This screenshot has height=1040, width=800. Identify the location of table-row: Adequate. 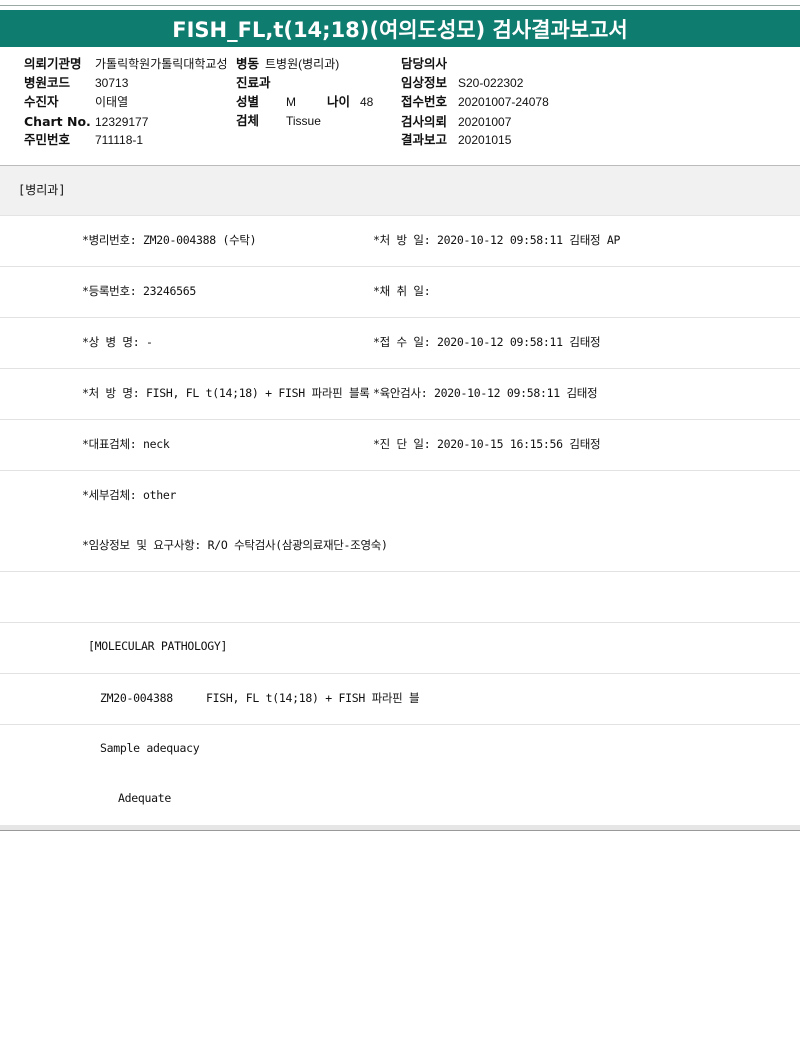
(400, 800).